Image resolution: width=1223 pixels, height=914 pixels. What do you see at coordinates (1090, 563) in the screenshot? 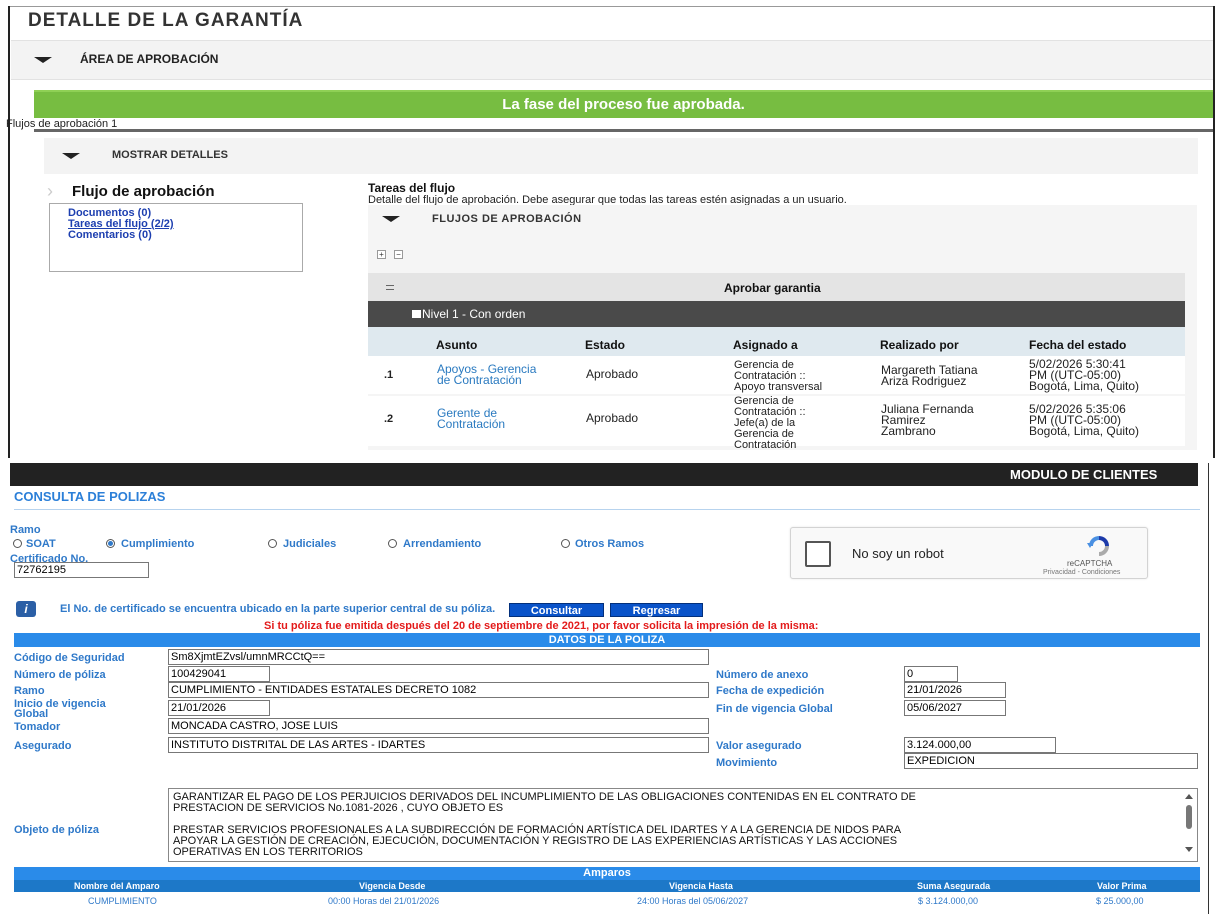
I see `recaptcha-brand: reCAPTCHA` at bounding box center [1090, 563].